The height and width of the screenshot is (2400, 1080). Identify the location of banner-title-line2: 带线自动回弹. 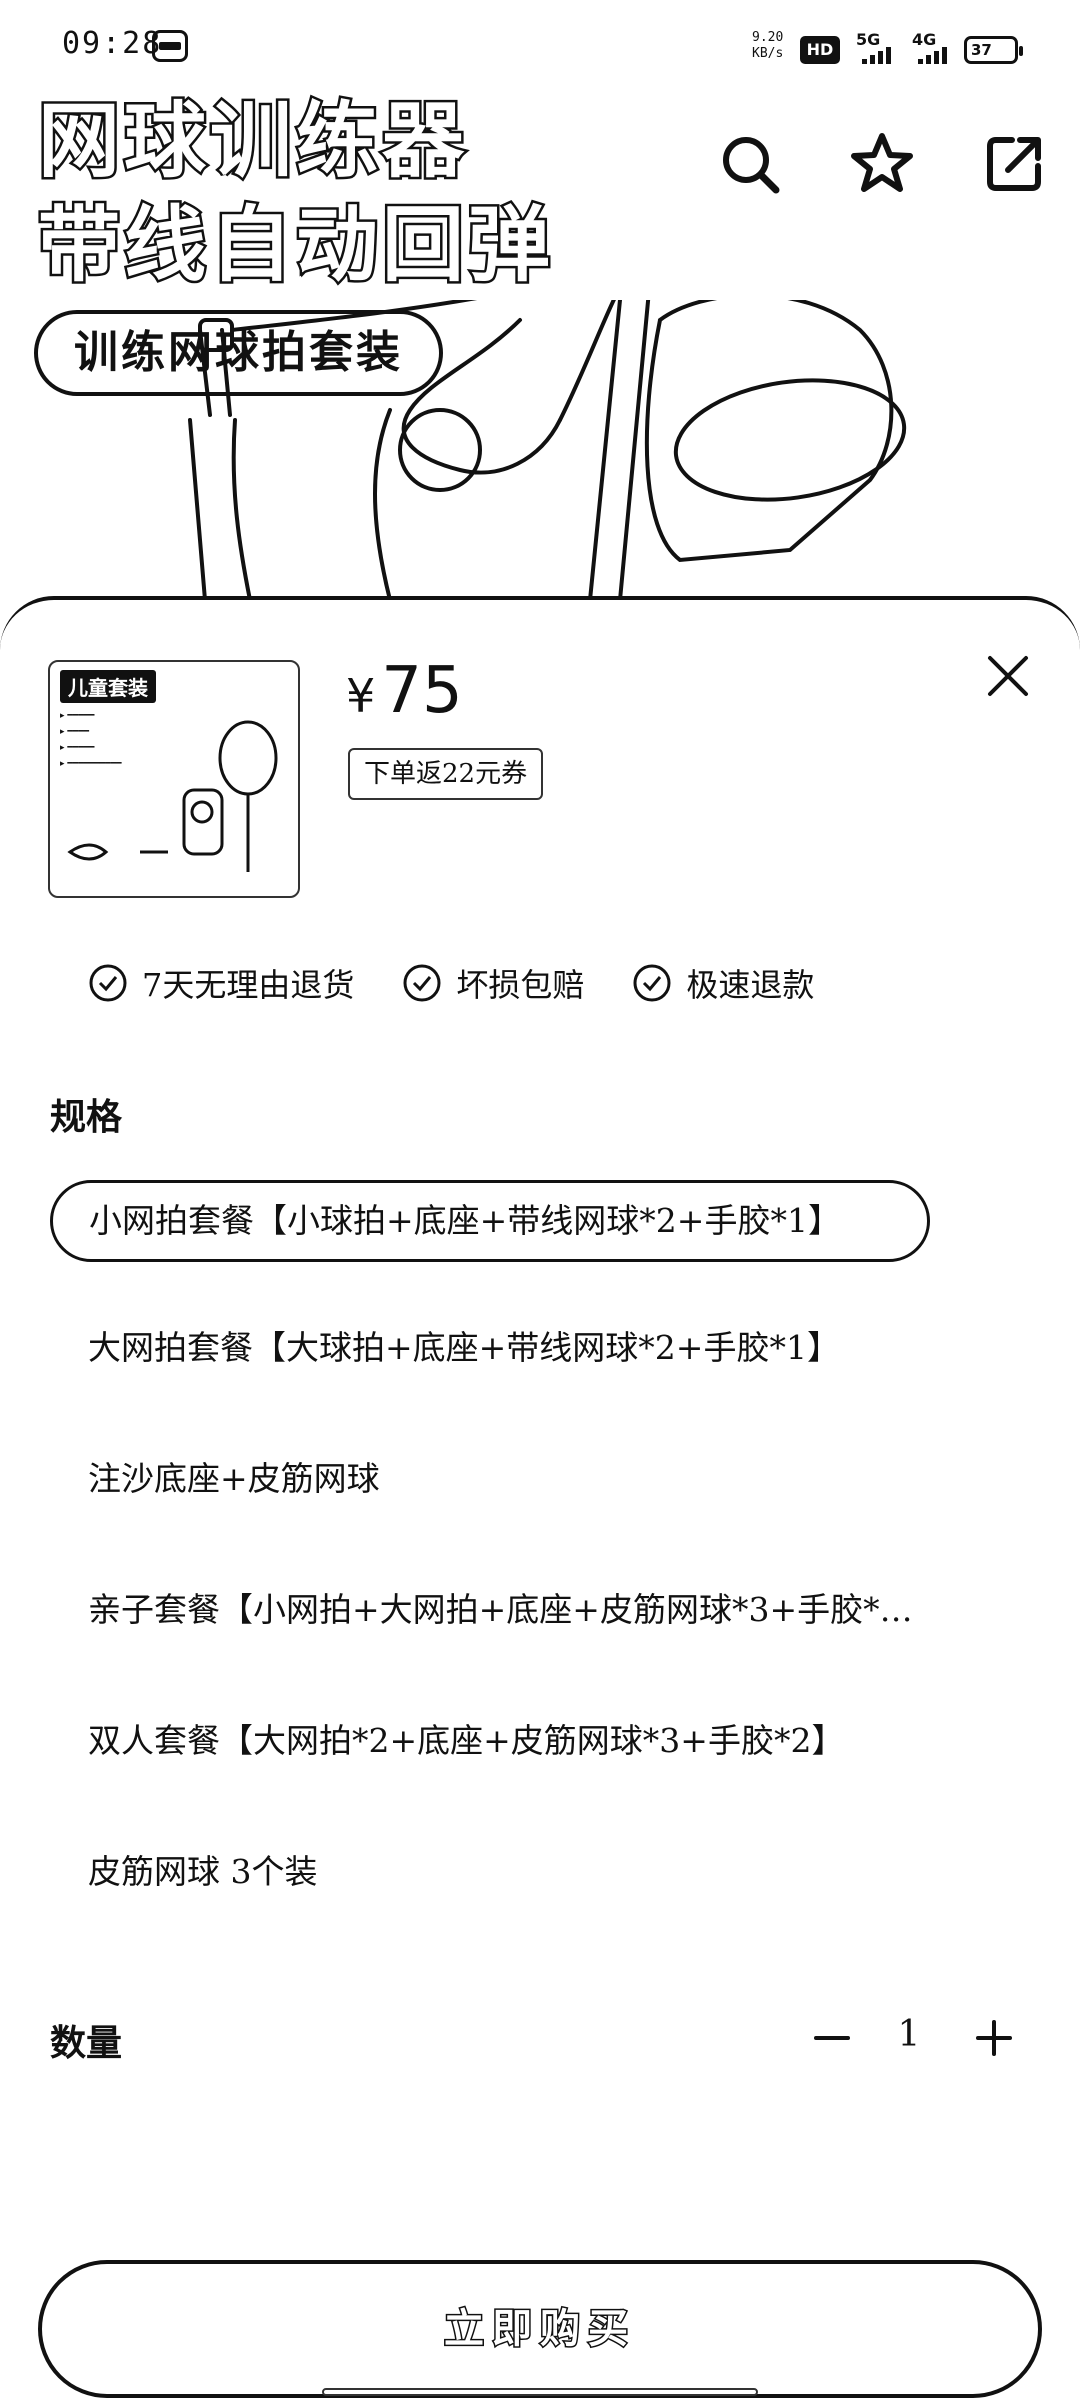
(295, 246).